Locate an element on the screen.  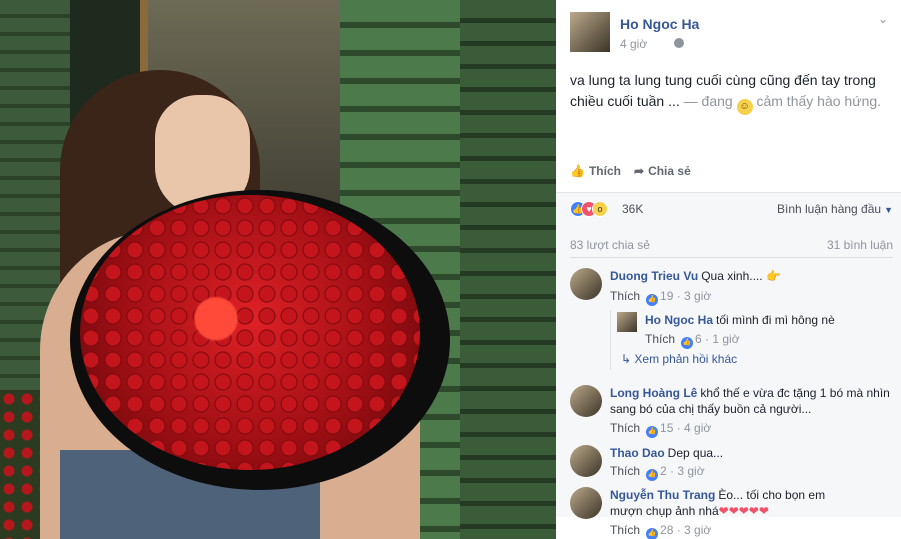
share-button: ➦ Chia sẻ is located at coordinates (662, 171).